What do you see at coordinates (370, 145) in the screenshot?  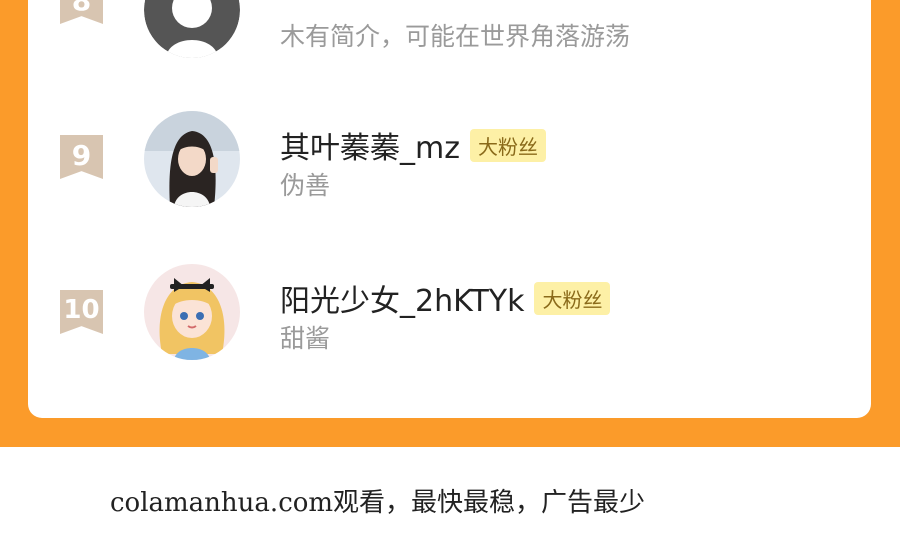 I see `user-name: 其叶蓁蓁_mz` at bounding box center [370, 145].